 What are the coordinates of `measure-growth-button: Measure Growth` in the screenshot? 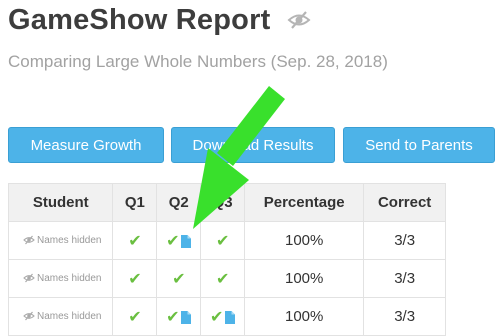 It's located at (86, 145).